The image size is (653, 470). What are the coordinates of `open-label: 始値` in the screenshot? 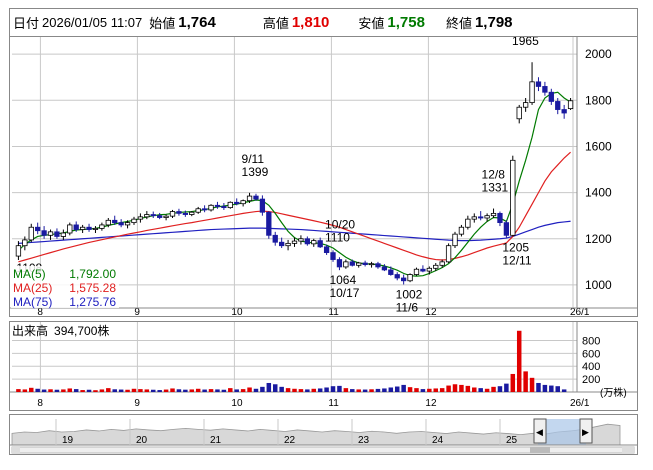 It's located at (162, 23).